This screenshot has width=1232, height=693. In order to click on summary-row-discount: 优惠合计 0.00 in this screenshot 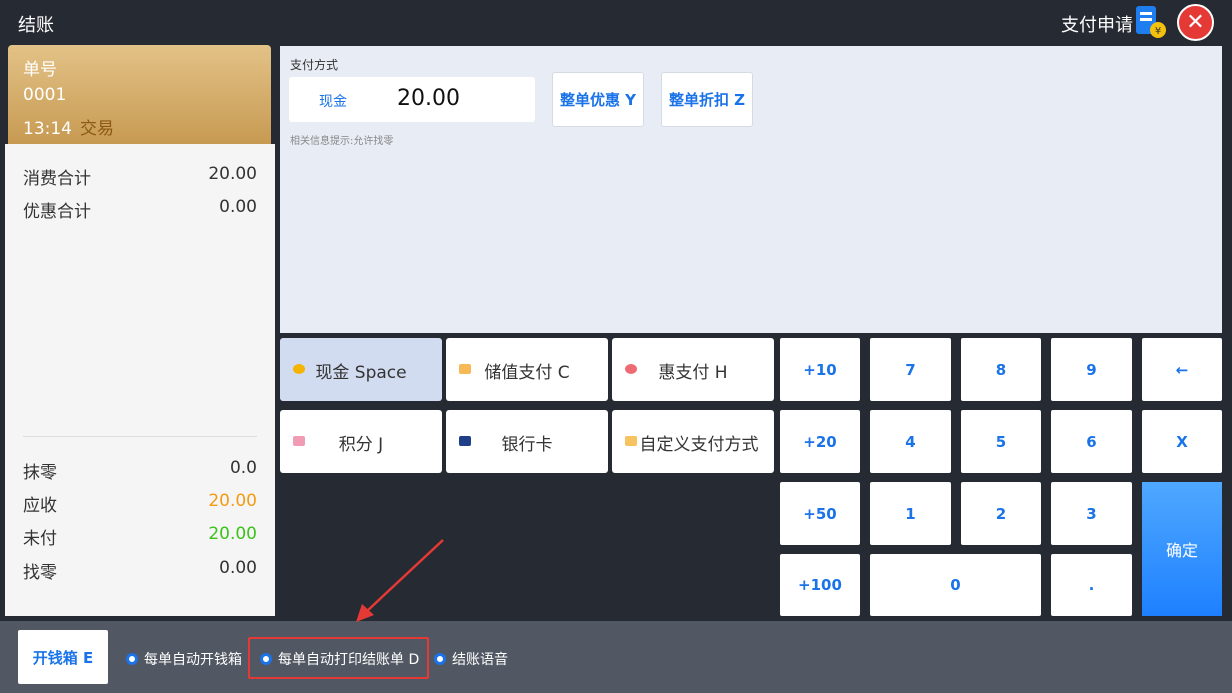, I will do `click(140, 209)`.